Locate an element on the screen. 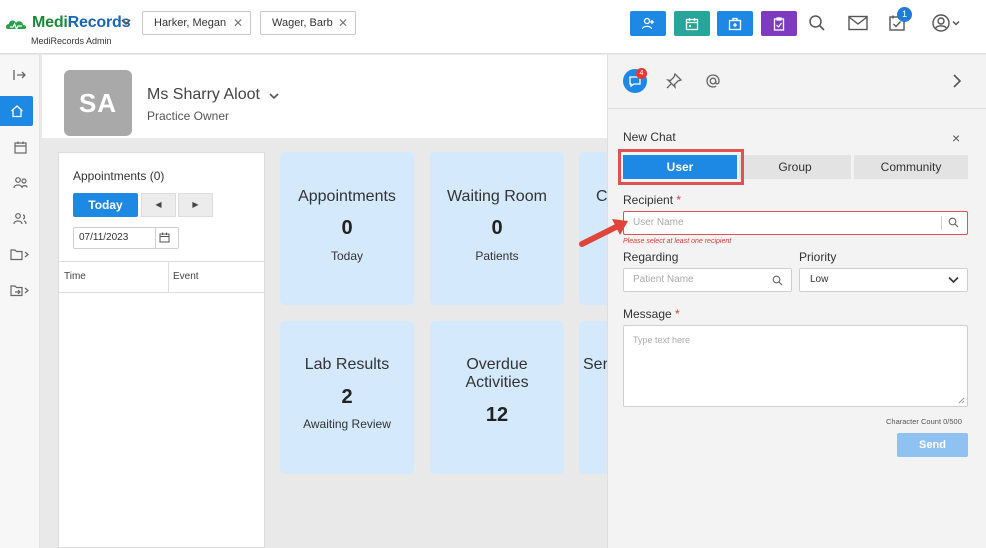 The image size is (986, 548). send-button: Send is located at coordinates (932, 445).